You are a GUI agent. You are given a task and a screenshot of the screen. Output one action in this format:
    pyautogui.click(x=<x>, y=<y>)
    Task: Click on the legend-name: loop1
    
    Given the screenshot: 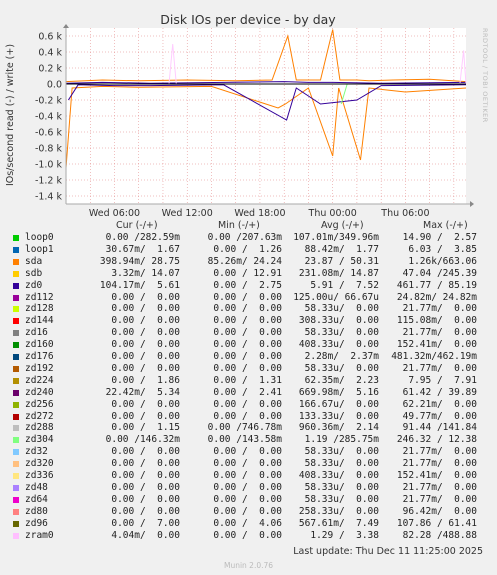 What is the action you would take?
    pyautogui.click(x=39, y=249)
    